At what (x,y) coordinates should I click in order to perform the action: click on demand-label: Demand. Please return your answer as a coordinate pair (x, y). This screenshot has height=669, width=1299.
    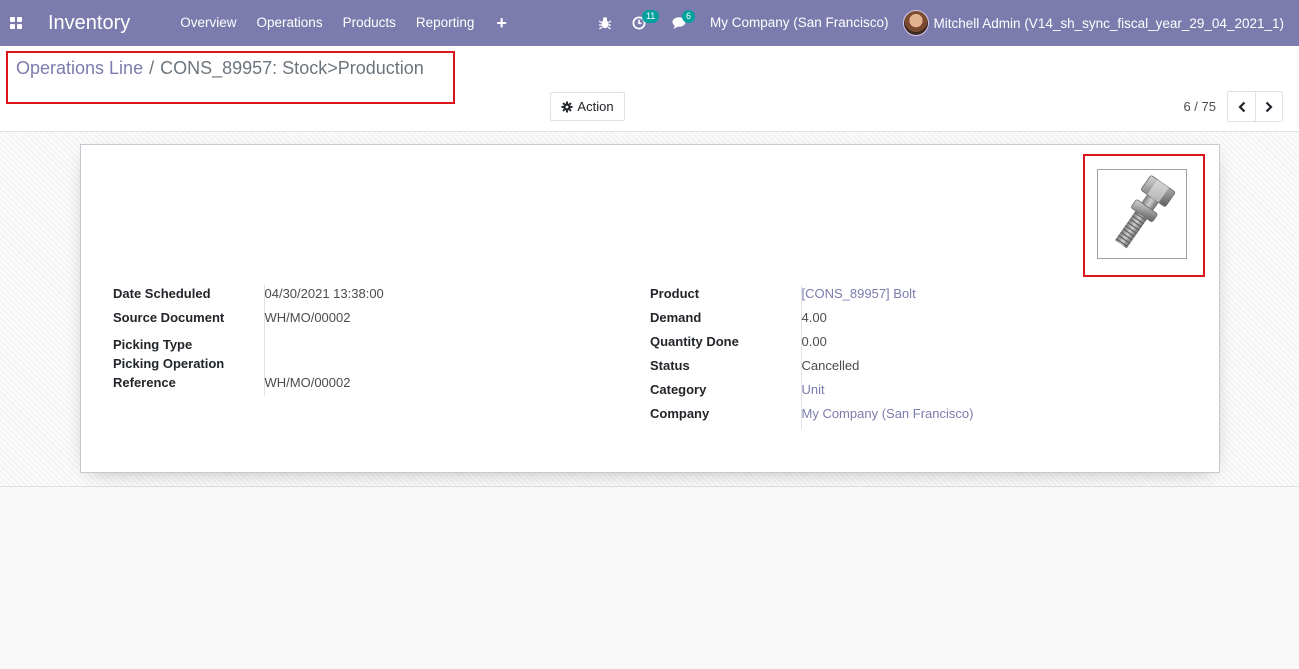
    Looking at the image, I should click on (726, 321).